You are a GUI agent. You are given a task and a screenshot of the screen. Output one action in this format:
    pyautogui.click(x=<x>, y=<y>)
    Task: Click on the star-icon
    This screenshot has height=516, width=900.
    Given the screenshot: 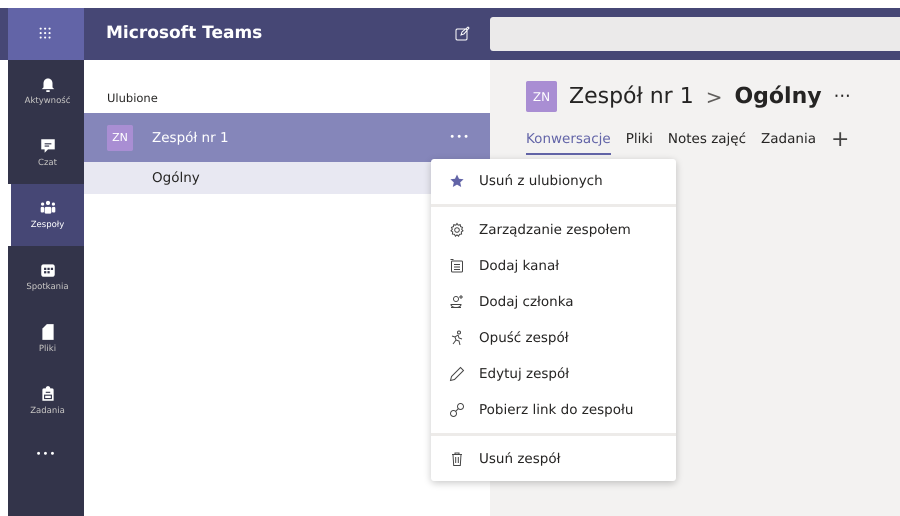 What is the action you would take?
    pyautogui.click(x=457, y=181)
    